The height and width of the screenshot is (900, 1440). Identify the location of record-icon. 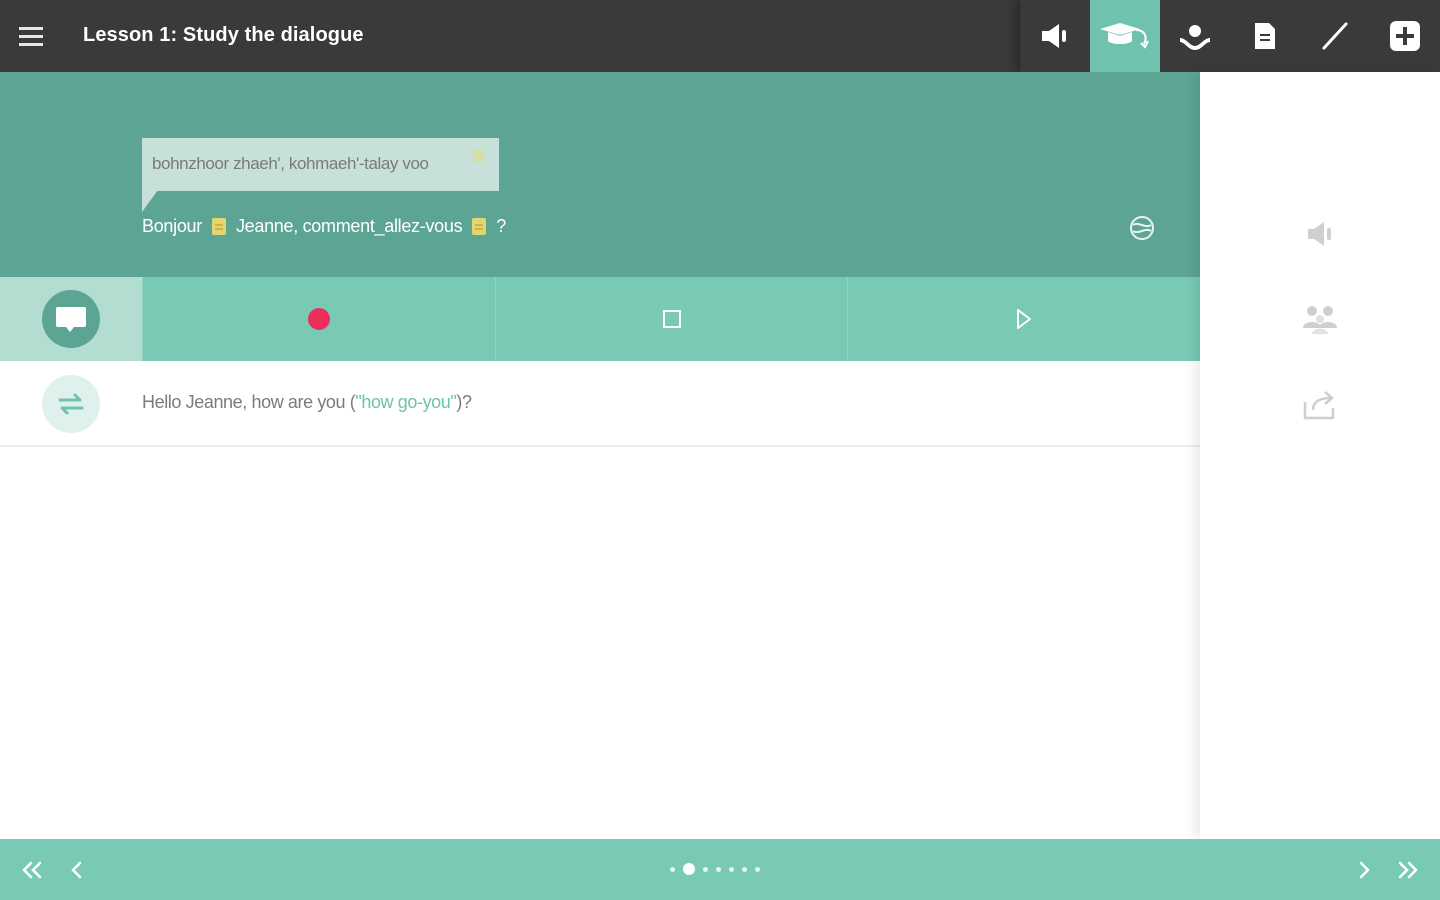
(318, 319).